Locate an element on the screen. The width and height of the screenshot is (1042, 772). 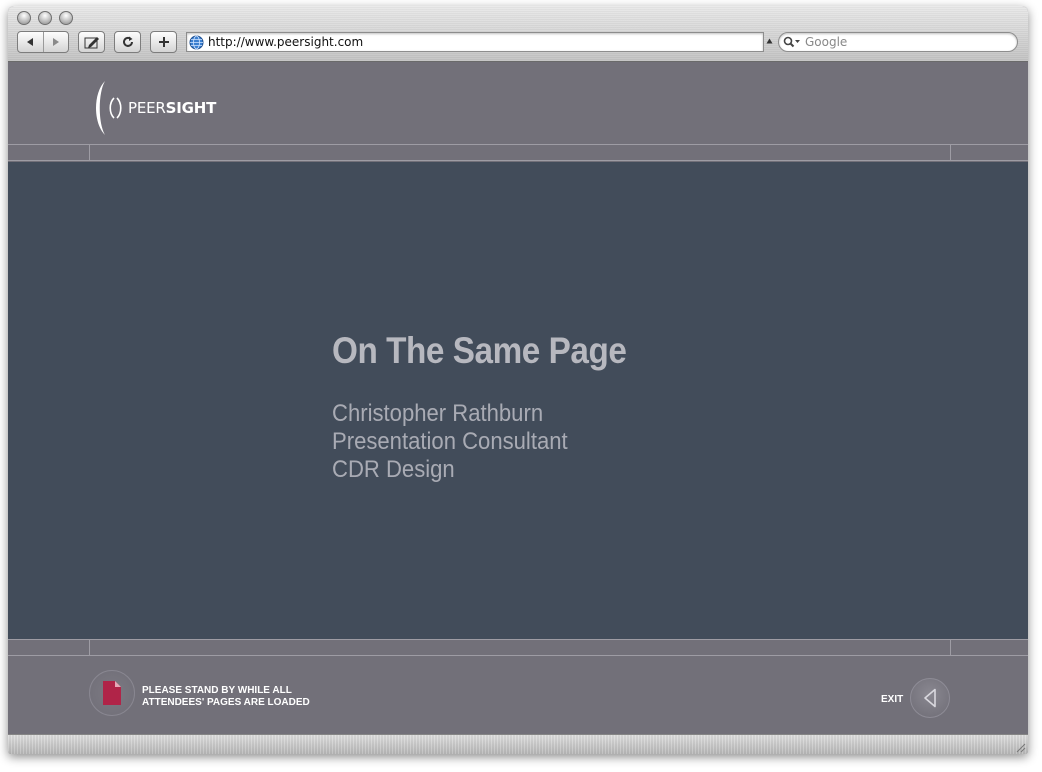
address-bar: http://www.peersight.com is located at coordinates (475, 42).